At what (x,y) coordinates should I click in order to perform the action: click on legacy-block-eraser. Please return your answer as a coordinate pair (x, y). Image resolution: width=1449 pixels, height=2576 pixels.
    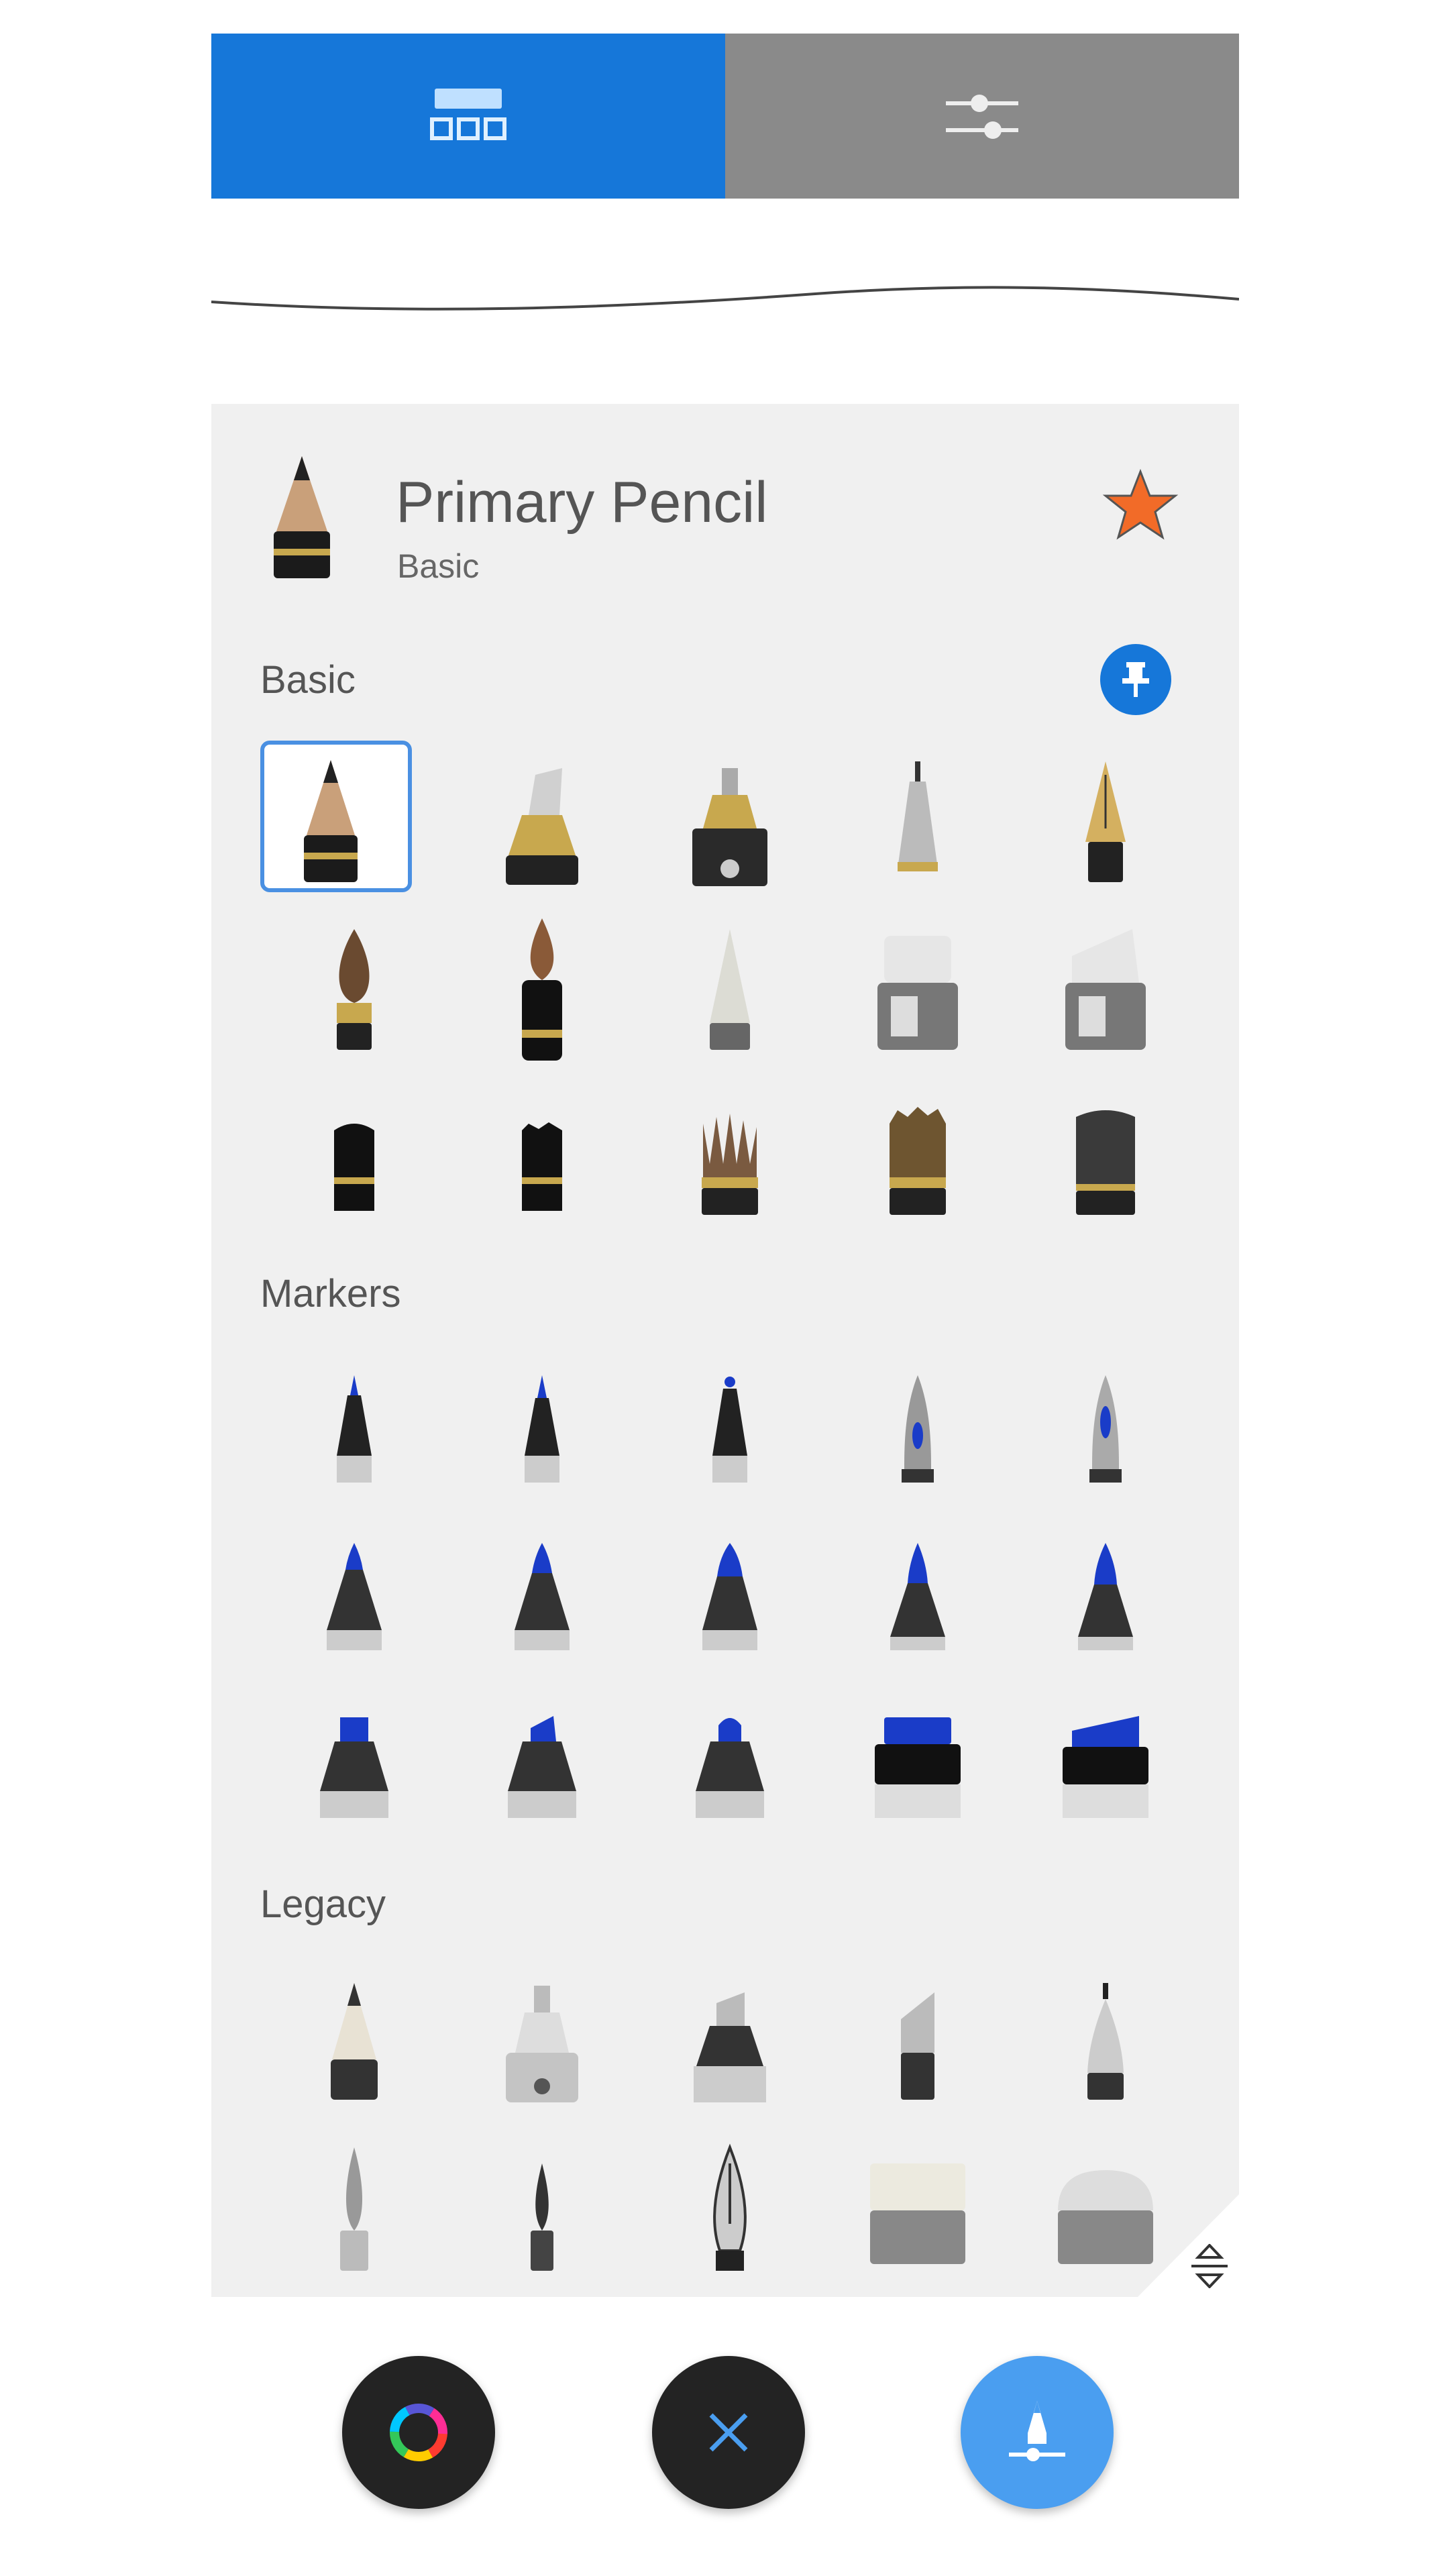
    Looking at the image, I should click on (918, 2210).